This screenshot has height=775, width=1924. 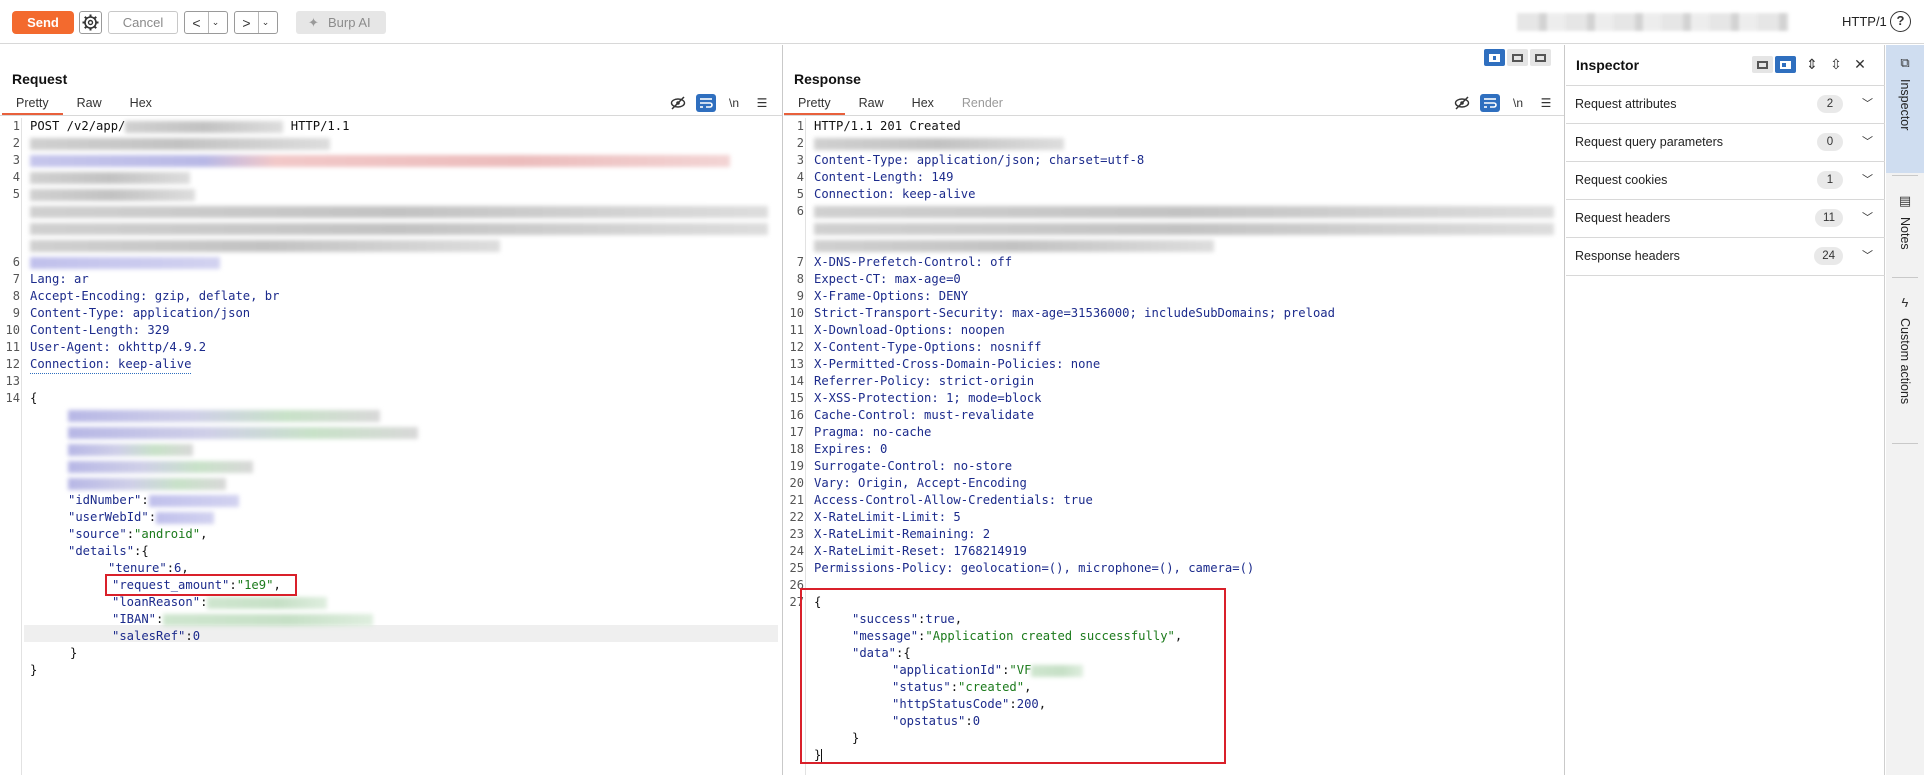 What do you see at coordinates (1905, 62) in the screenshot?
I see `inspector-icon: ⧉` at bounding box center [1905, 62].